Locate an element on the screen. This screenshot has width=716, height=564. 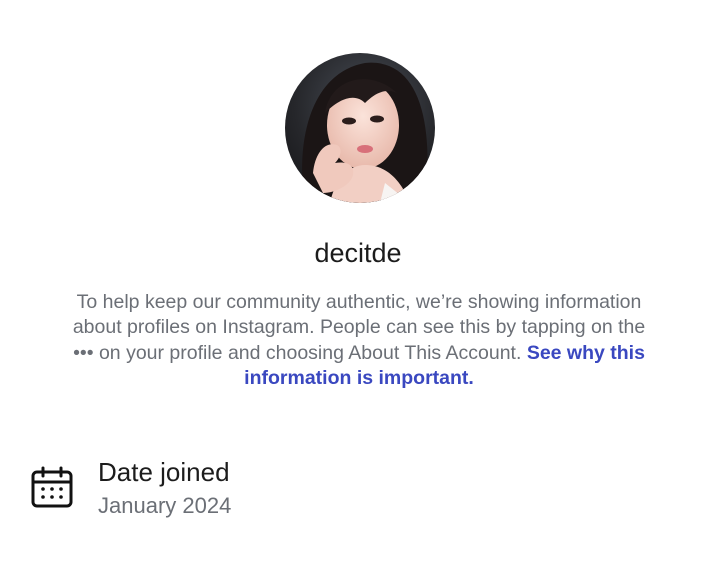
calendar-icon is located at coordinates (52, 487).